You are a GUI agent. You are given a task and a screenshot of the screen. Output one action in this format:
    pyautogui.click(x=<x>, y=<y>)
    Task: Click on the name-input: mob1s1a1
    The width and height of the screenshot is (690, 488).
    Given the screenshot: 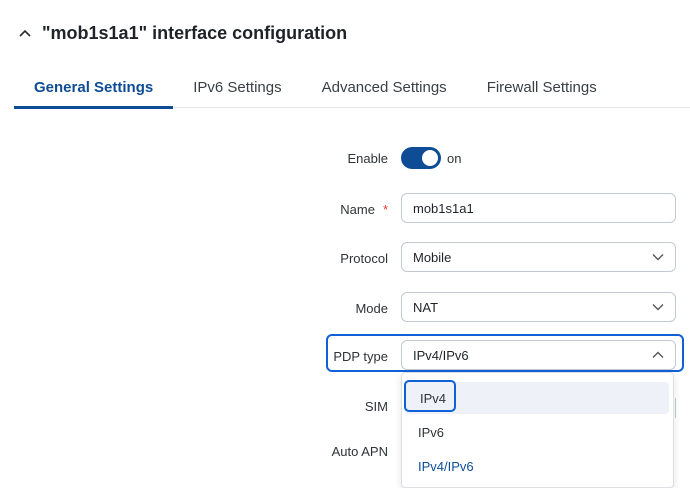 What is the action you would take?
    pyautogui.click(x=538, y=208)
    